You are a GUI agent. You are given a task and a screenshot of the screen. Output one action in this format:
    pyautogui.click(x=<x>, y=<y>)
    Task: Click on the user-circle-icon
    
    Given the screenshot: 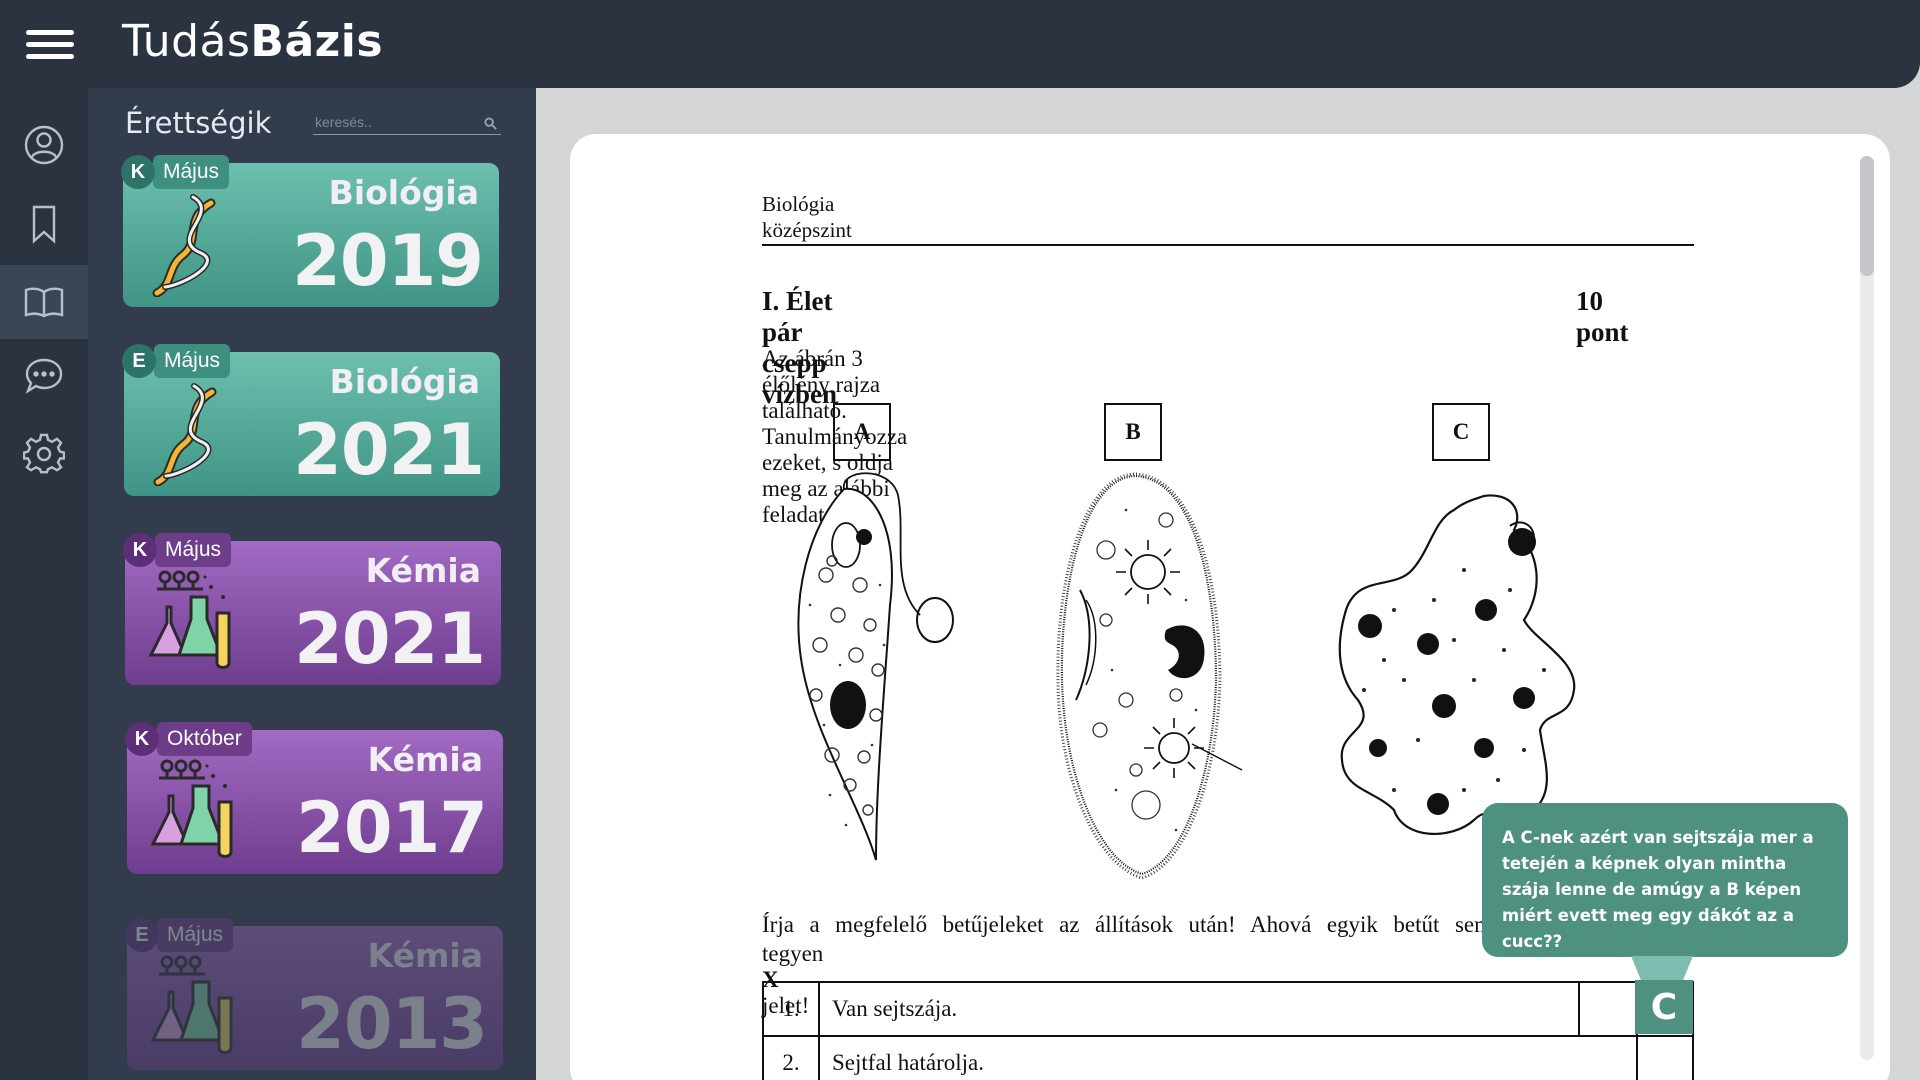 What is the action you would take?
    pyautogui.click(x=44, y=145)
    